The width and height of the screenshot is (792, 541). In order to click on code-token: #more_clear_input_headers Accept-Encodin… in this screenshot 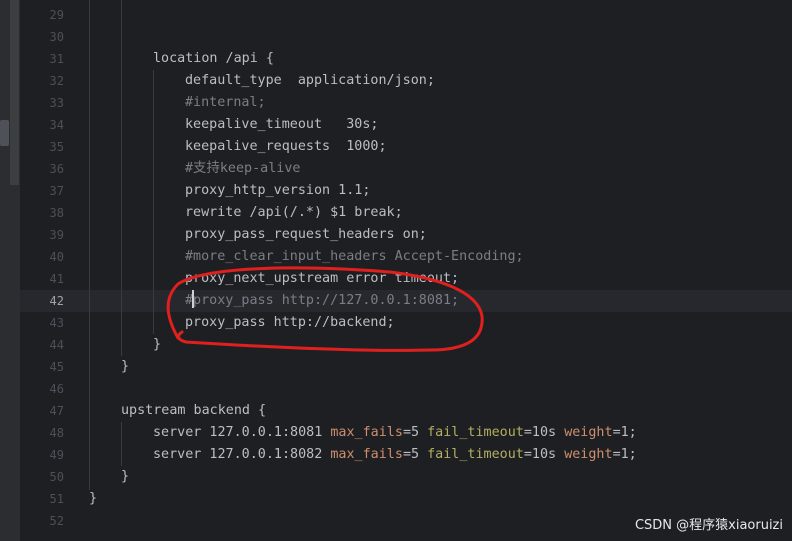, I will do `click(354, 256)`.